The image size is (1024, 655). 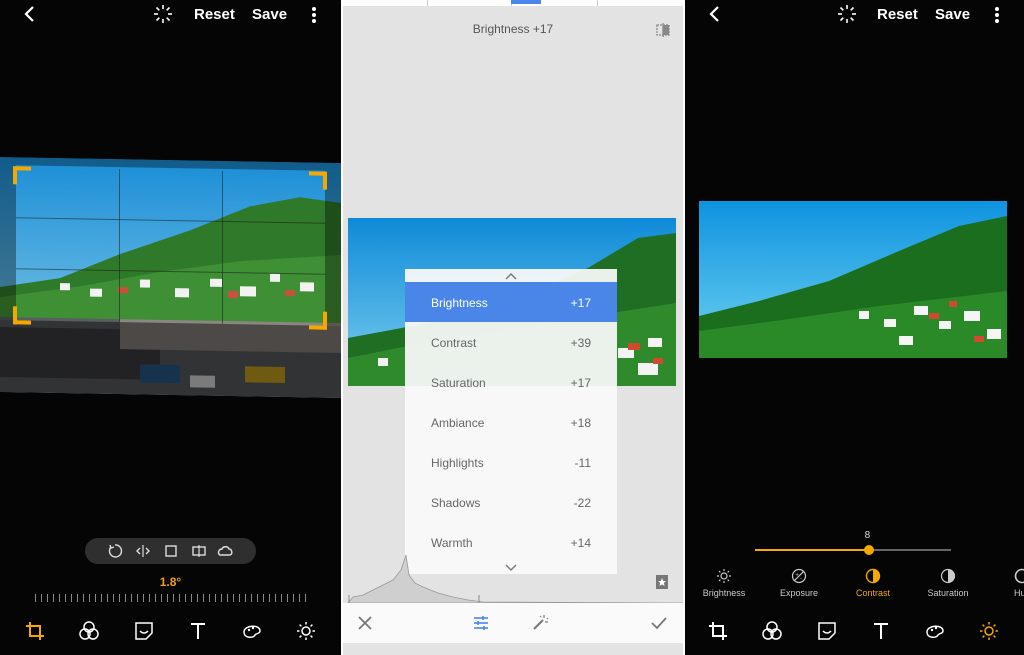 What do you see at coordinates (318, 180) in the screenshot?
I see `crop-handle-top-right` at bounding box center [318, 180].